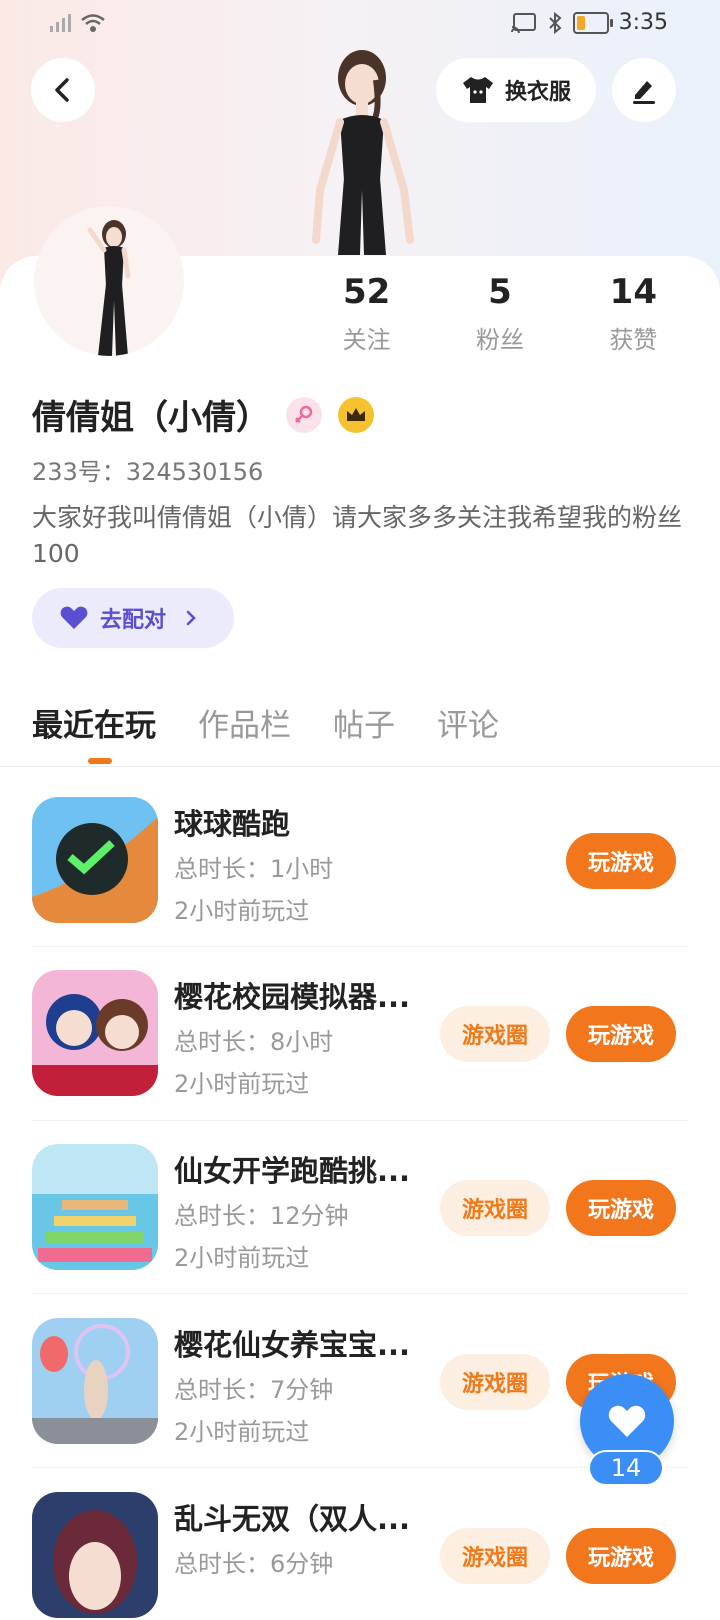 This screenshot has width=720, height=1620. I want to click on tab-posts: 帖子, so click(364, 722).